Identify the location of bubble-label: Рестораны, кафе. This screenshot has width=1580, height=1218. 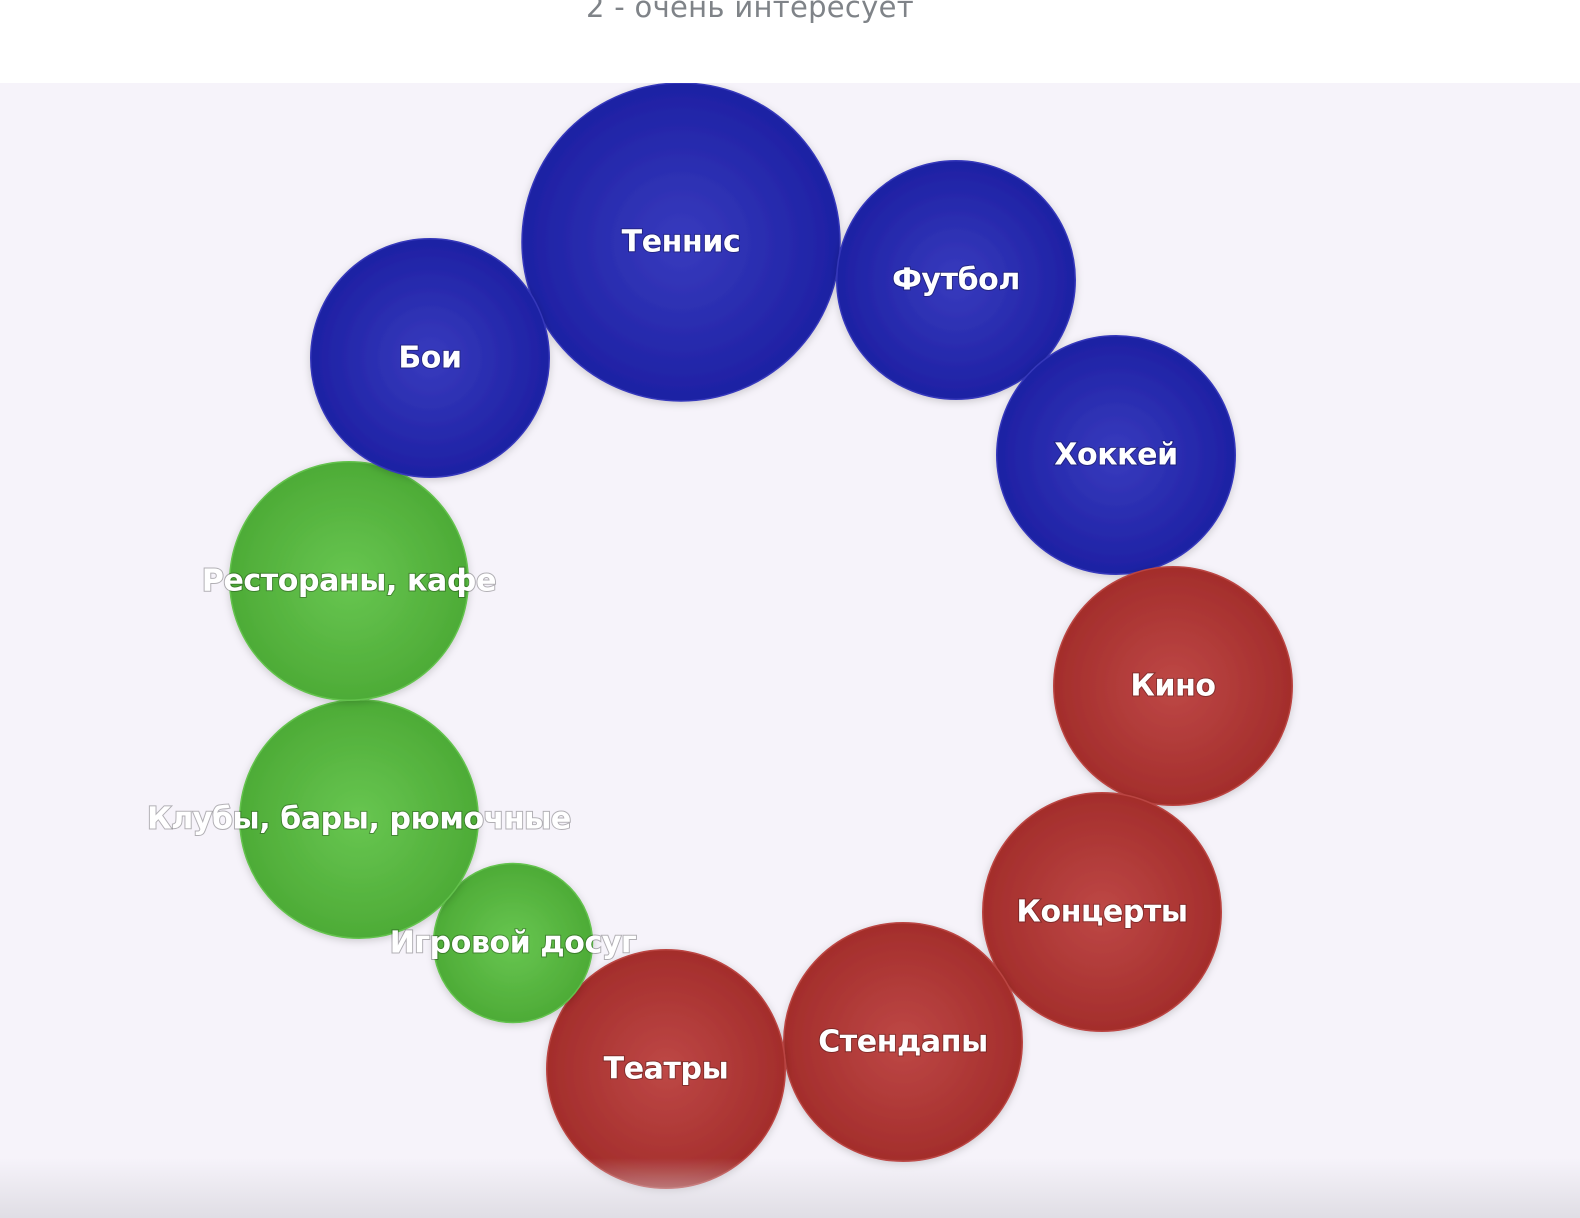
(349, 581).